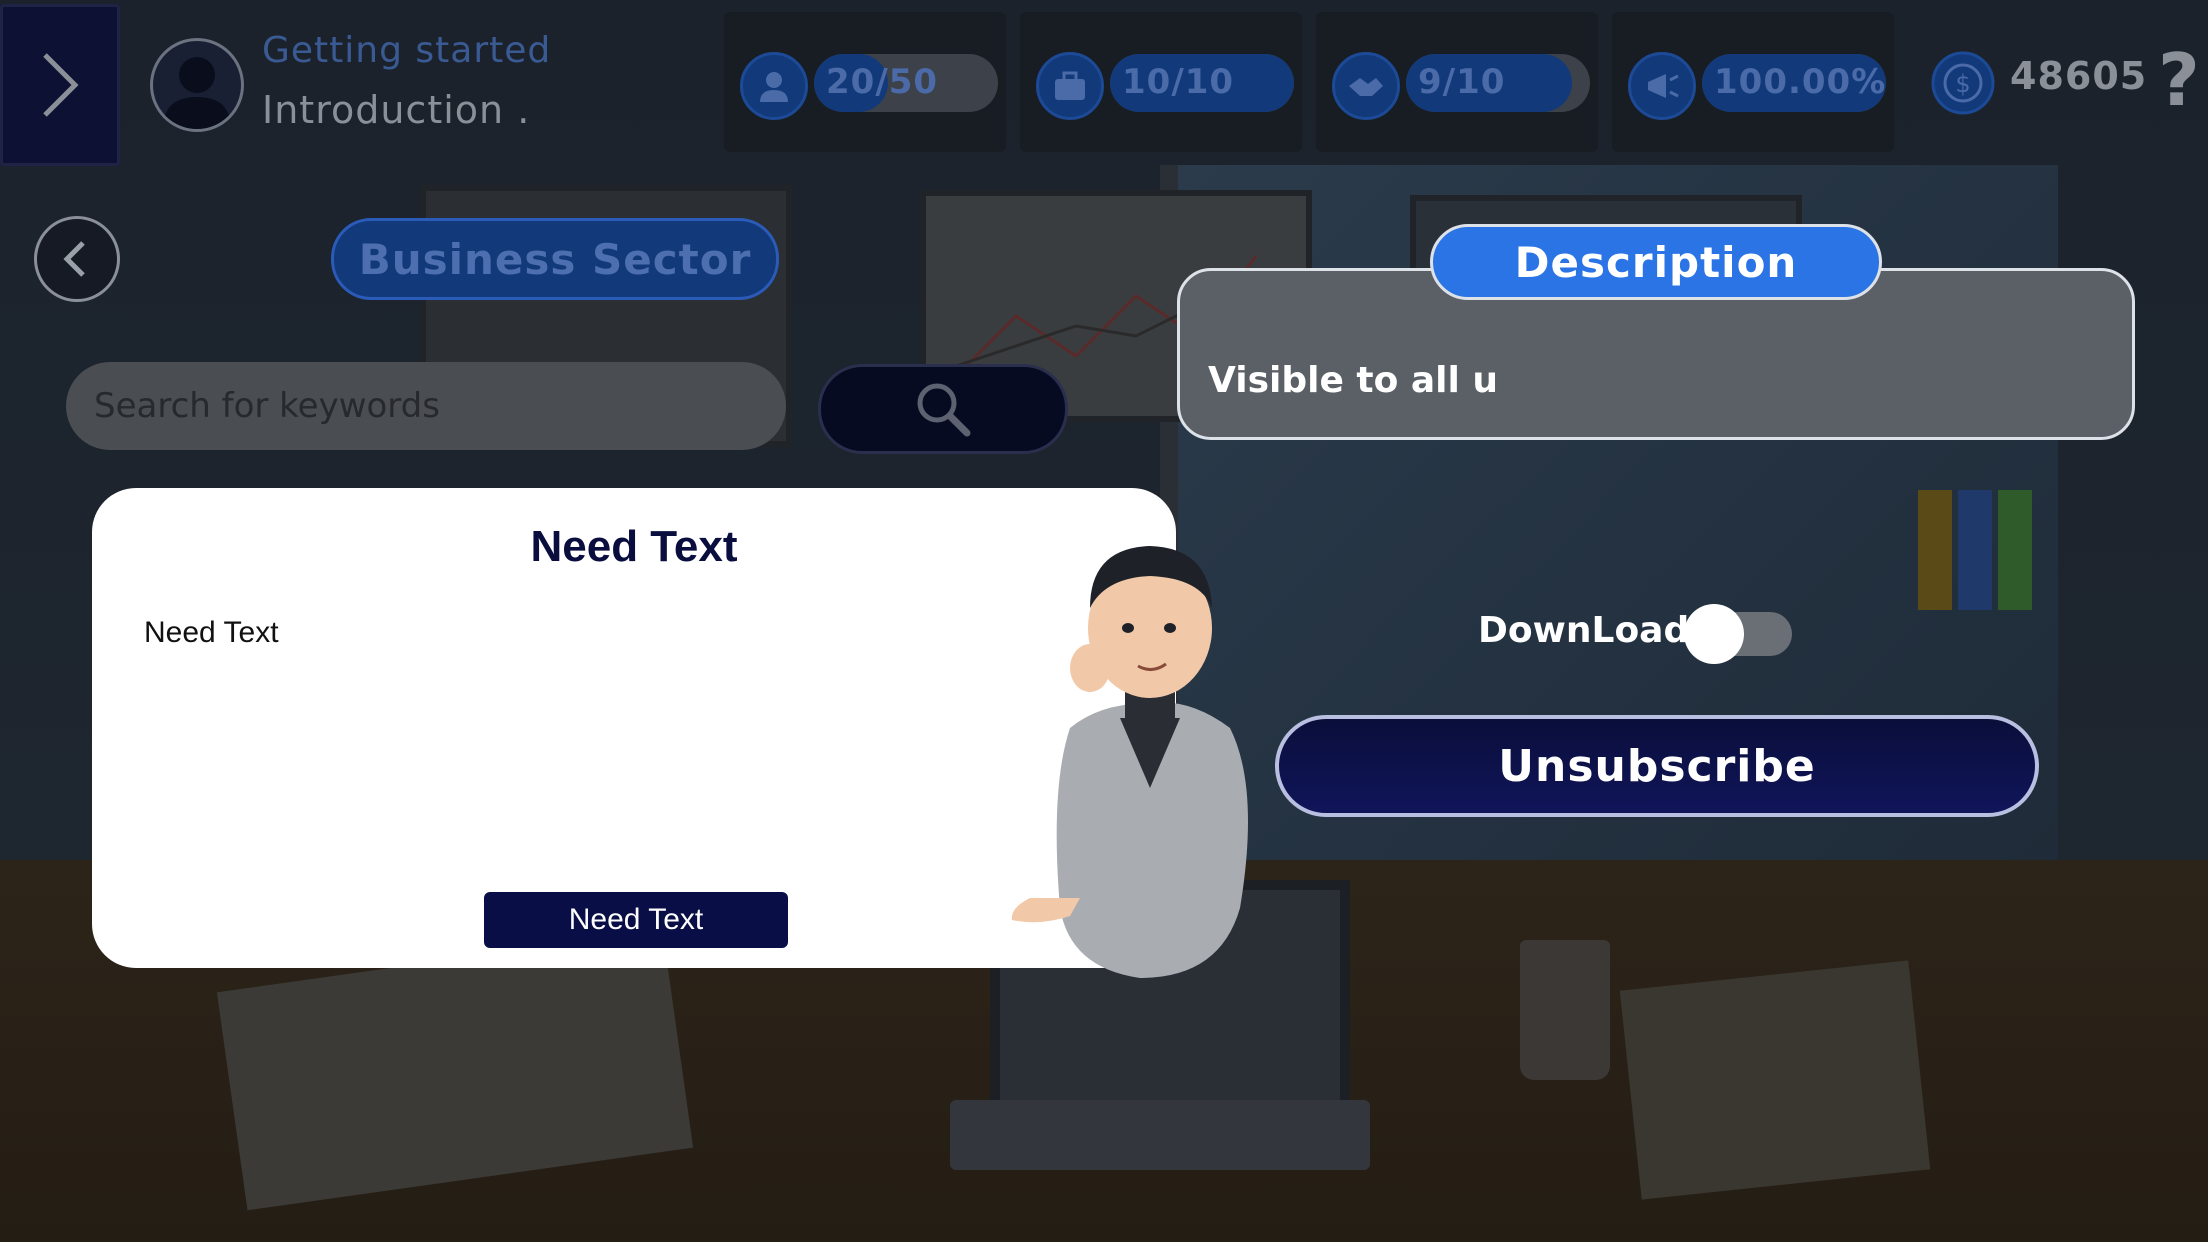  Describe the element at coordinates (882, 82) in the screenshot. I see `stat-value: 20/50` at that location.